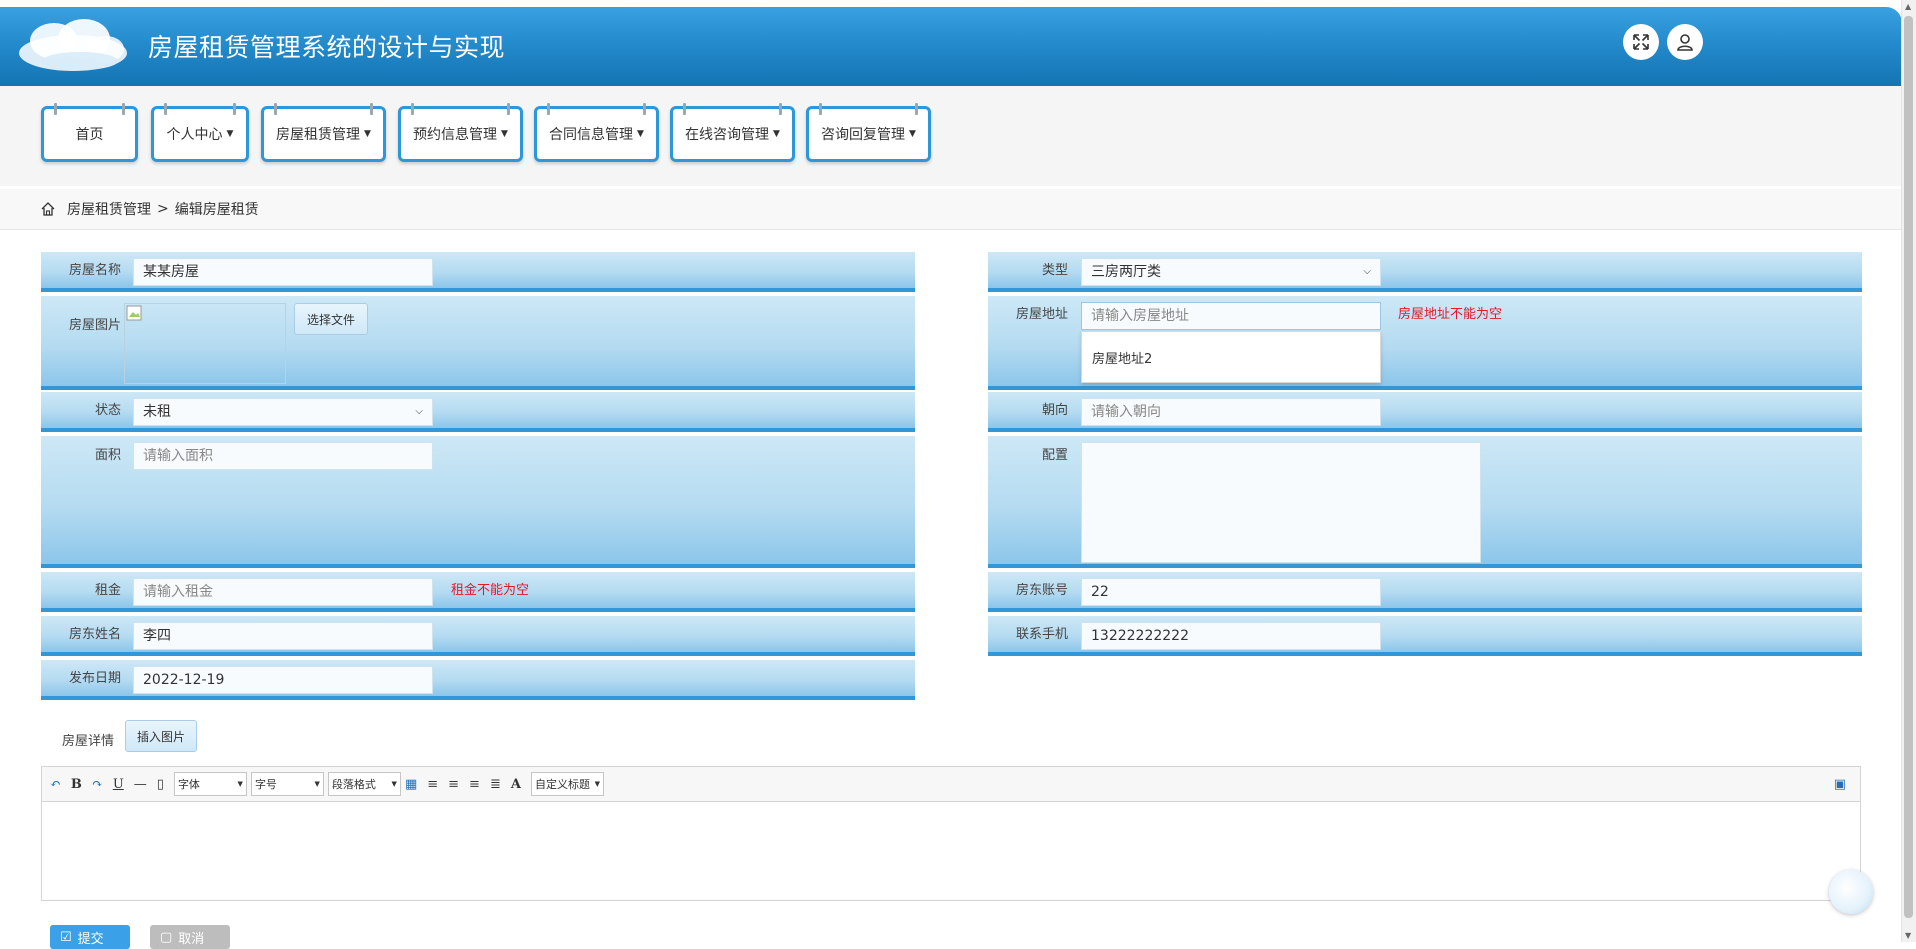 This screenshot has height=949, width=1916. I want to click on status-label: 状态, so click(107, 410).